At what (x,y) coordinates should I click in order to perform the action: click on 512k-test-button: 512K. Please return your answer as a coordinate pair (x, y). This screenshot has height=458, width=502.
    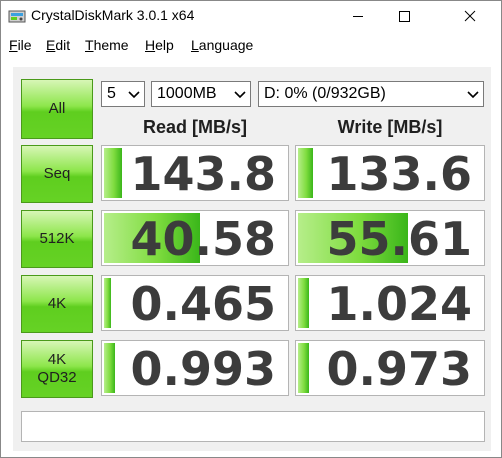
    Looking at the image, I should click on (57, 239).